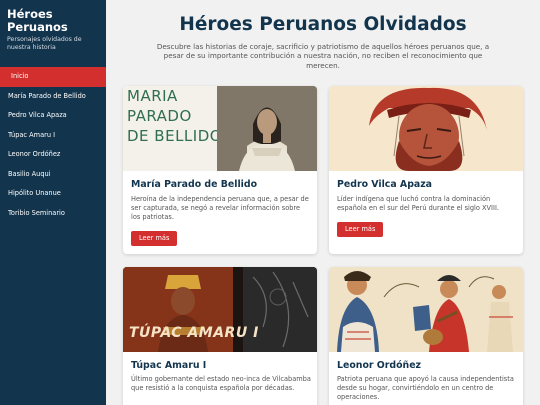  What do you see at coordinates (53, 194) in the screenshot?
I see `nav-item-hipolito-unanue: Hipólito Unanue` at bounding box center [53, 194].